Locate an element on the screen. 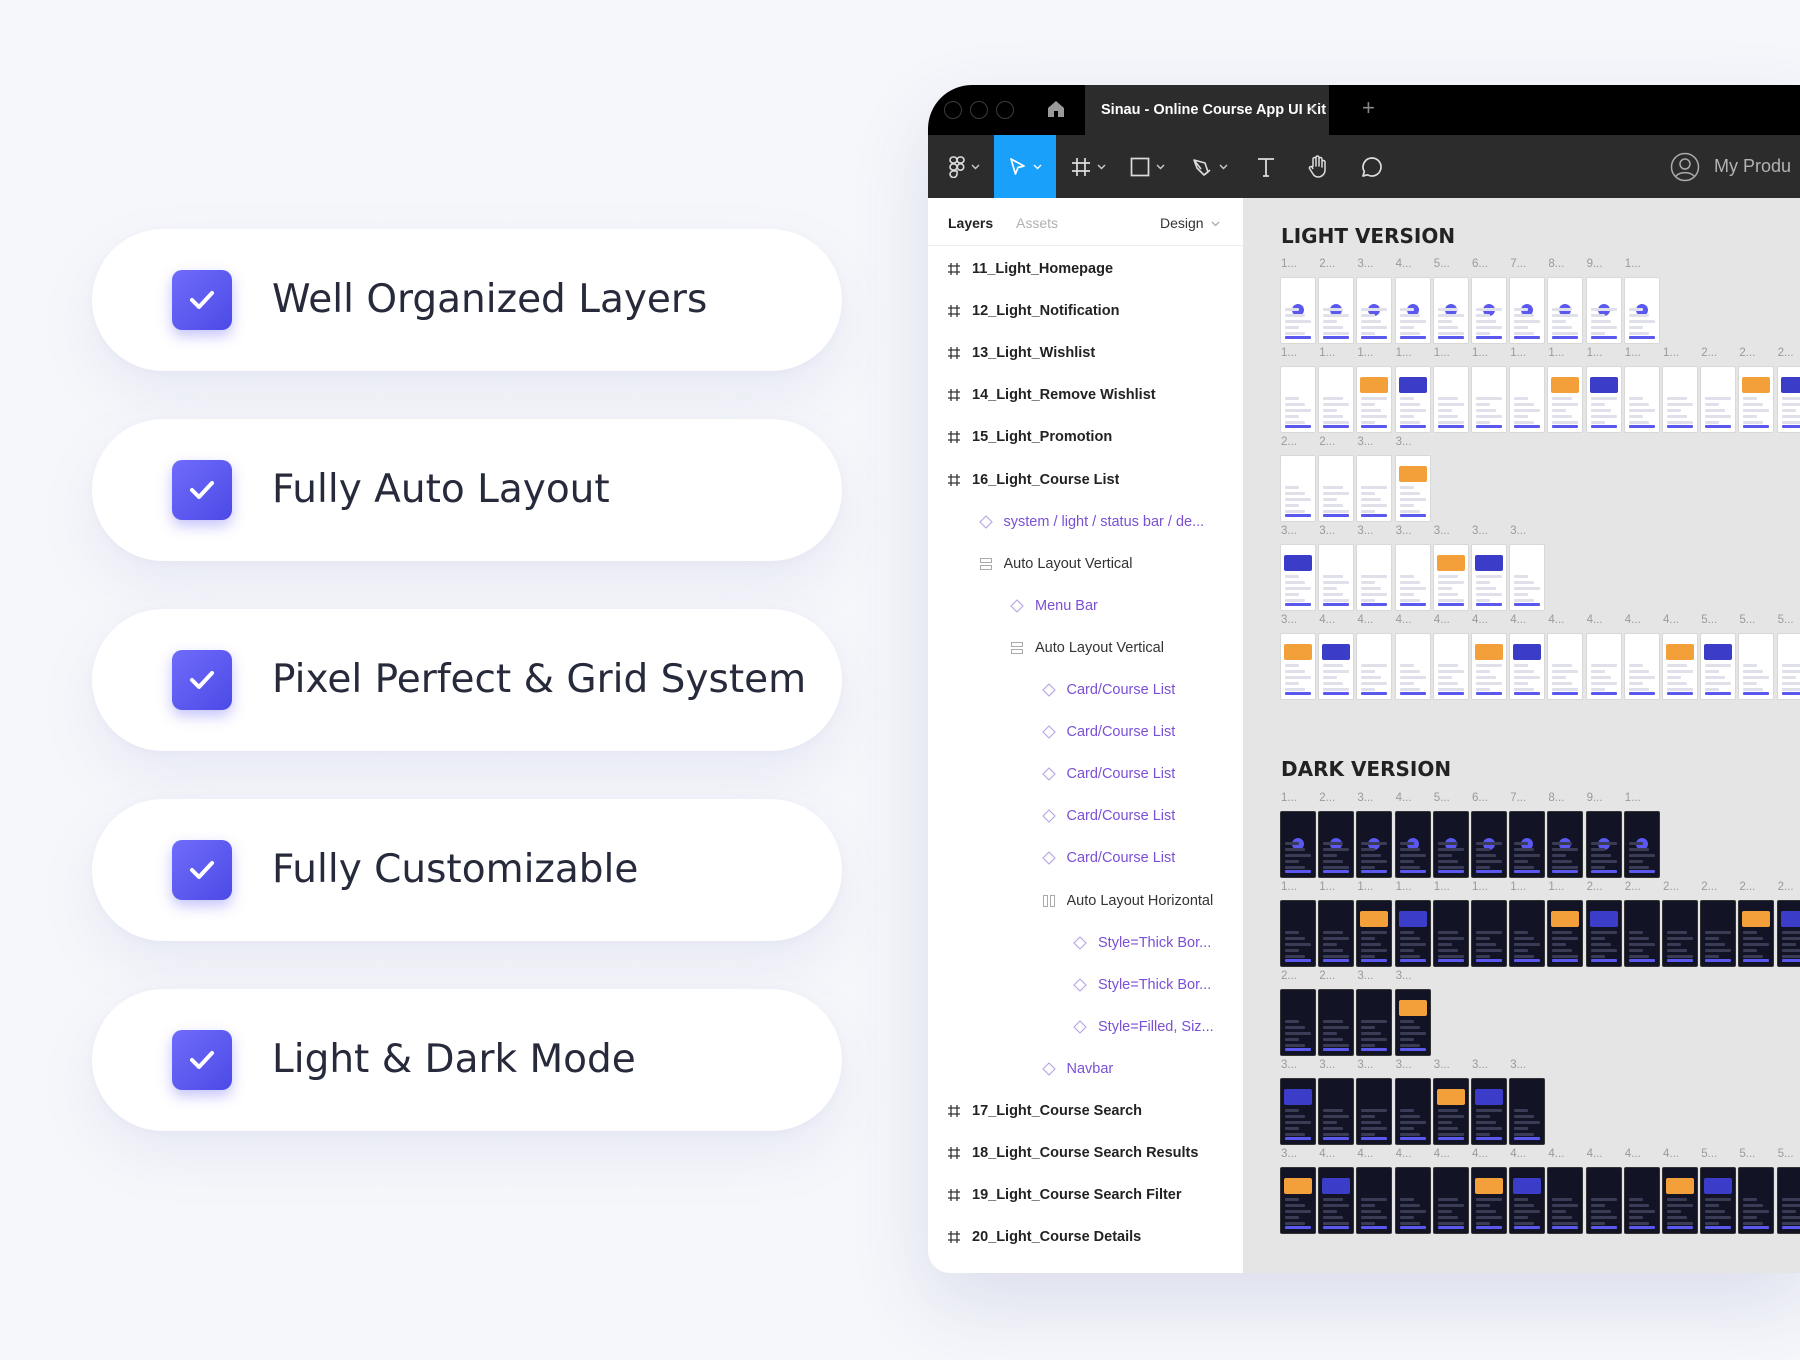 The height and width of the screenshot is (1360, 1800). comment-tool-button is located at coordinates (1372, 166).